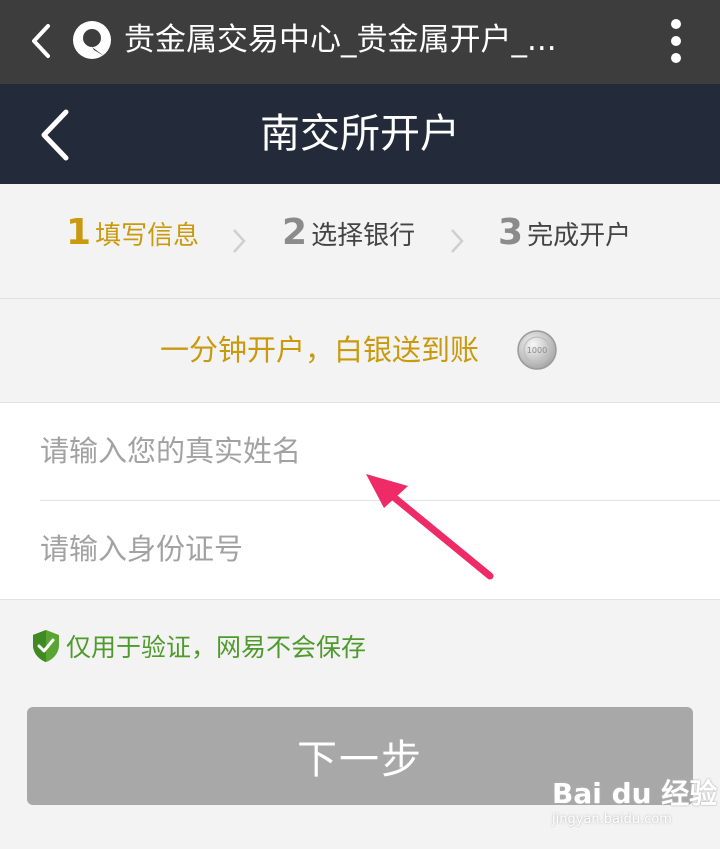  I want to click on step-select-bank: 2 选择银行, so click(348, 240).